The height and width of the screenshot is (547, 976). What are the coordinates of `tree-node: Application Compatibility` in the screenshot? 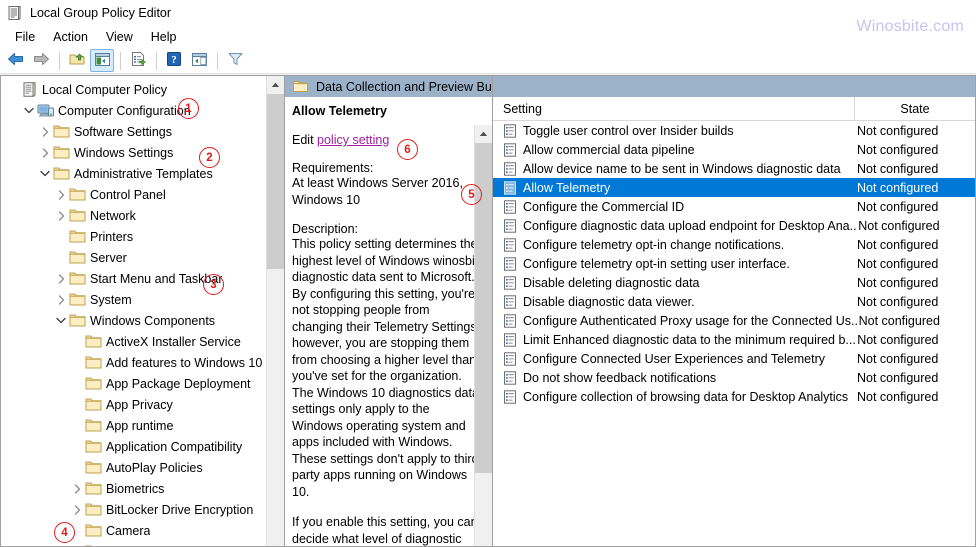 It's located at (134, 446).